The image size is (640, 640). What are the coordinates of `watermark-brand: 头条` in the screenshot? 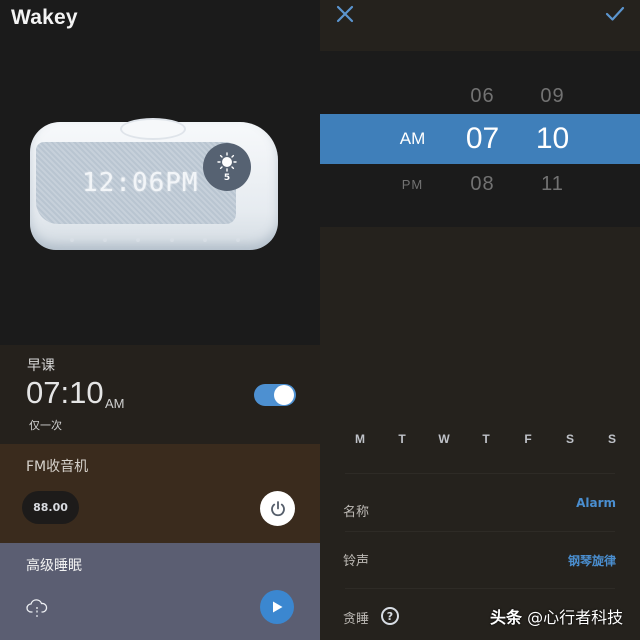 It's located at (506, 617).